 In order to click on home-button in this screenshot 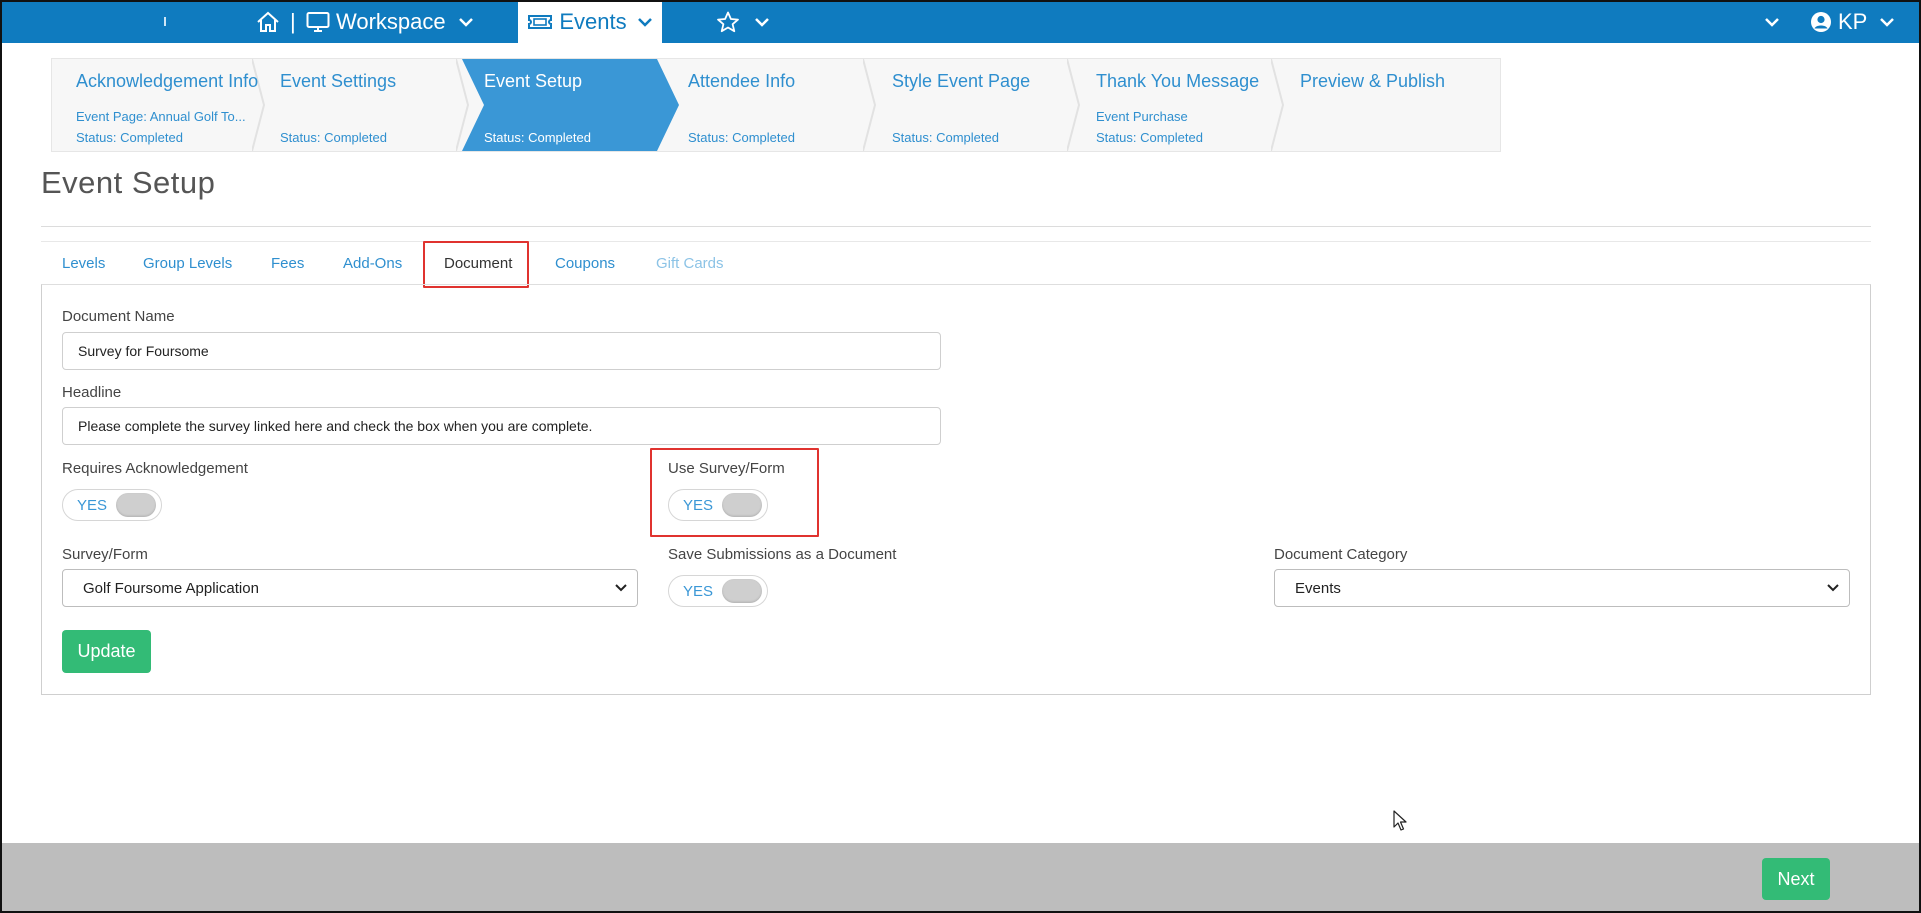, I will do `click(268, 21)`.